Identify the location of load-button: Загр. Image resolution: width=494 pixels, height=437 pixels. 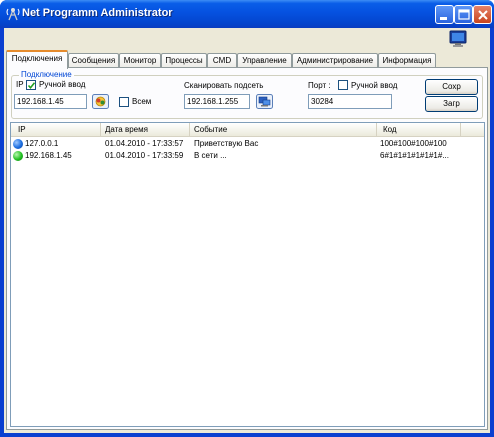
(451, 104).